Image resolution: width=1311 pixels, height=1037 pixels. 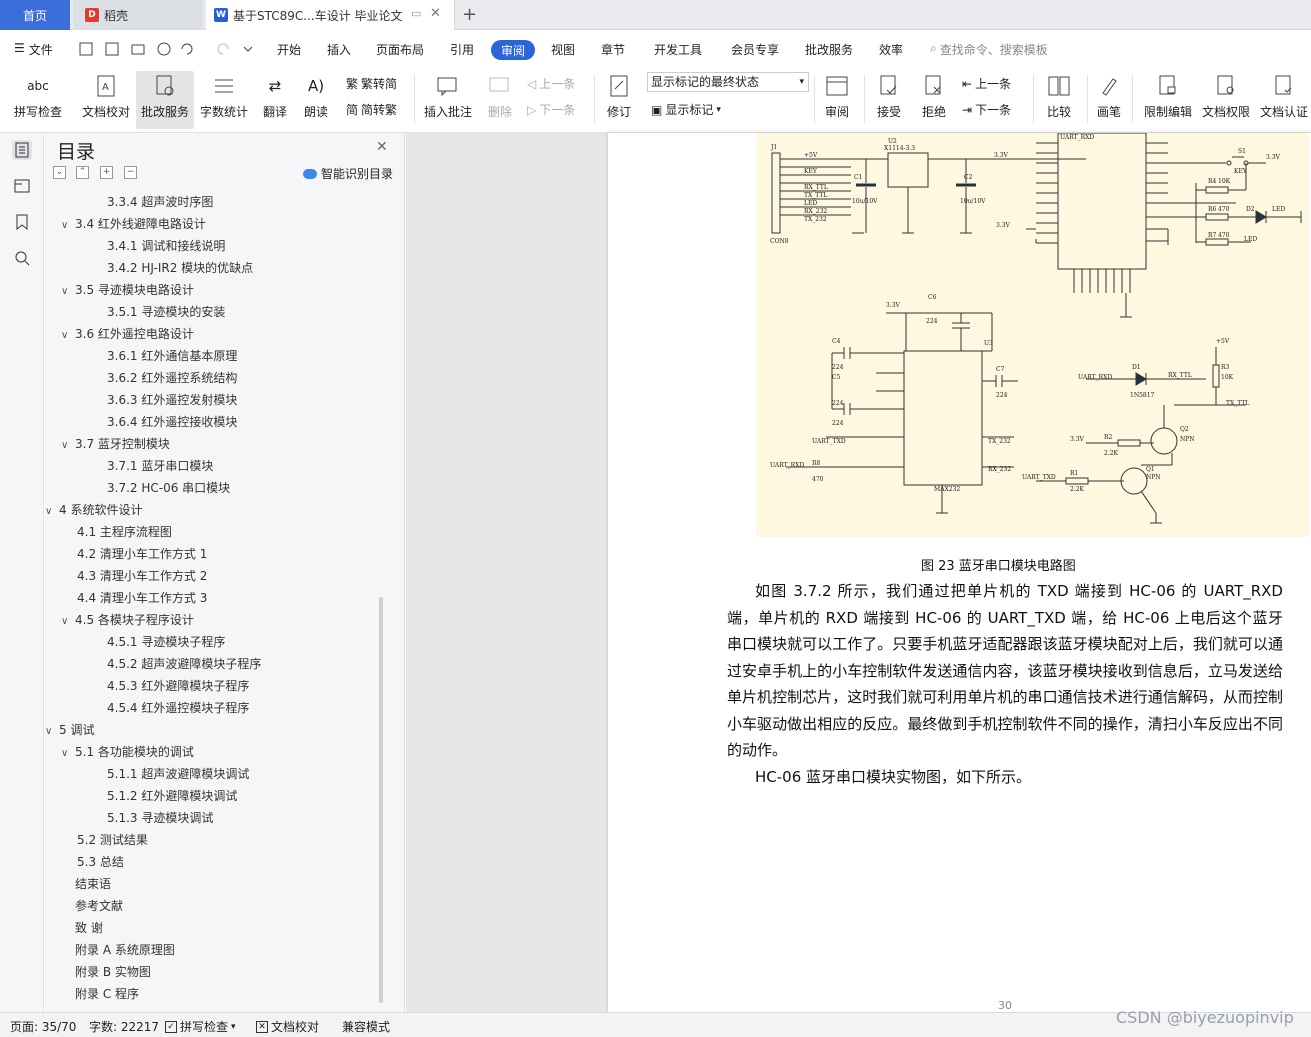 I want to click on new-tab-button: +, so click(x=469, y=14).